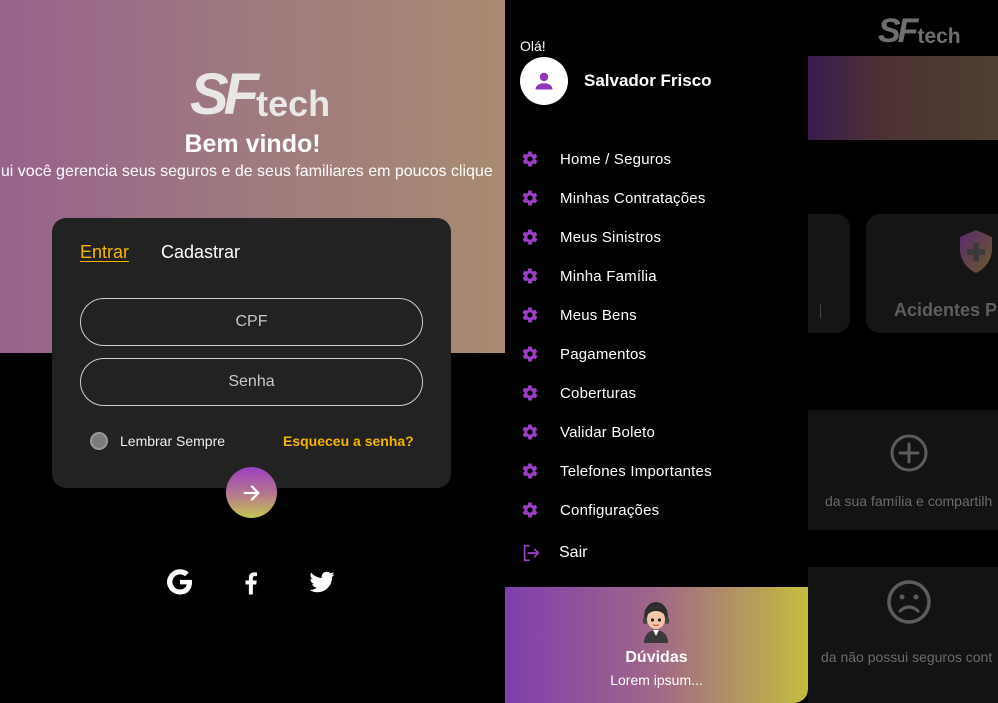 The image size is (998, 703). What do you see at coordinates (909, 453) in the screenshot?
I see `add-circle-icon` at bounding box center [909, 453].